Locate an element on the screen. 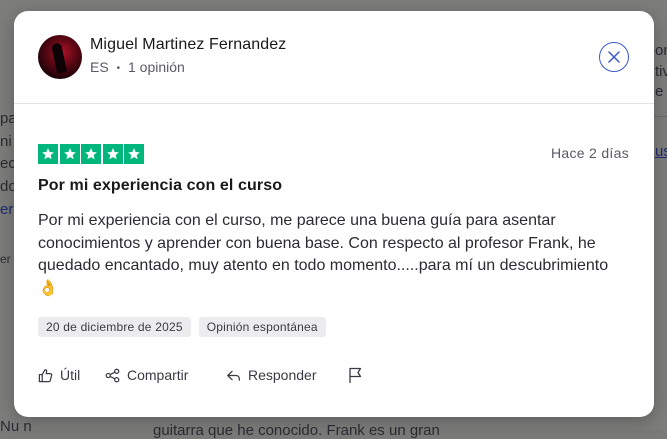  author-name: Miguel Martinez Fernandez is located at coordinates (188, 45).